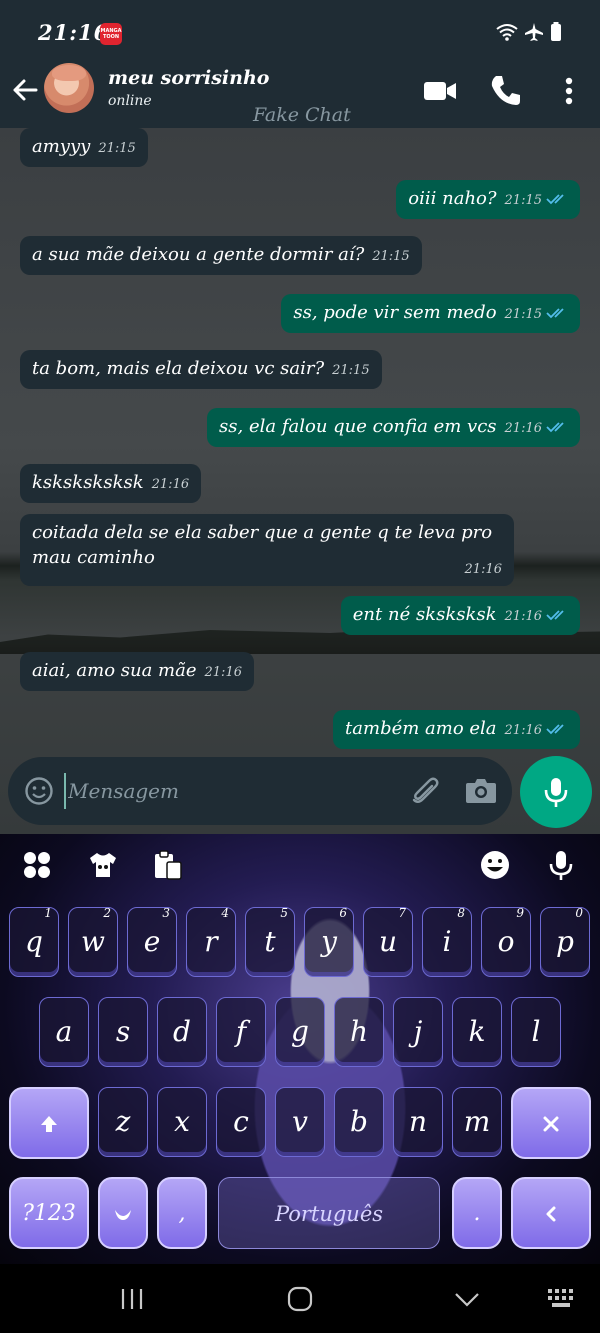 The height and width of the screenshot is (1333, 600). Describe the element at coordinates (123, 1032) in the screenshot. I see `key-s: s` at that location.